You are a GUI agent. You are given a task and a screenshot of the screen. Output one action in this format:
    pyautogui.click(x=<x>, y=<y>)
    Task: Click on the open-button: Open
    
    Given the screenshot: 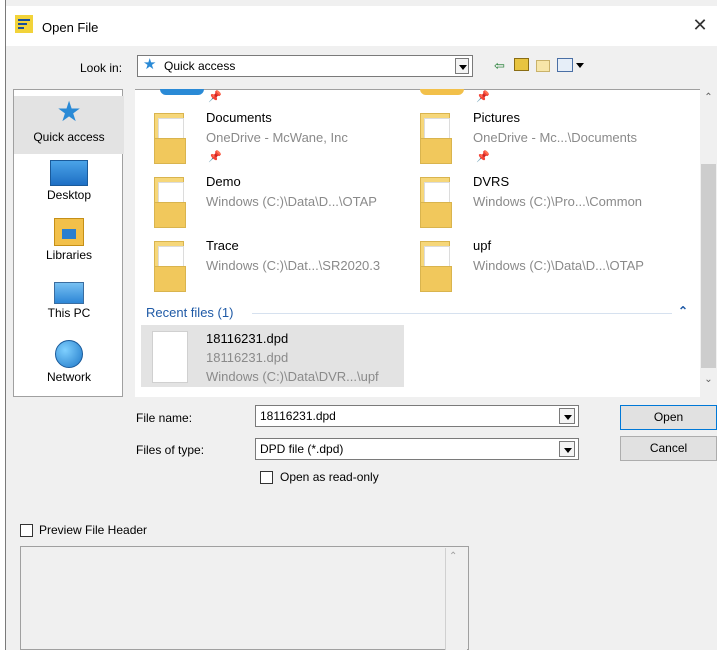 What is the action you would take?
    pyautogui.click(x=668, y=417)
    